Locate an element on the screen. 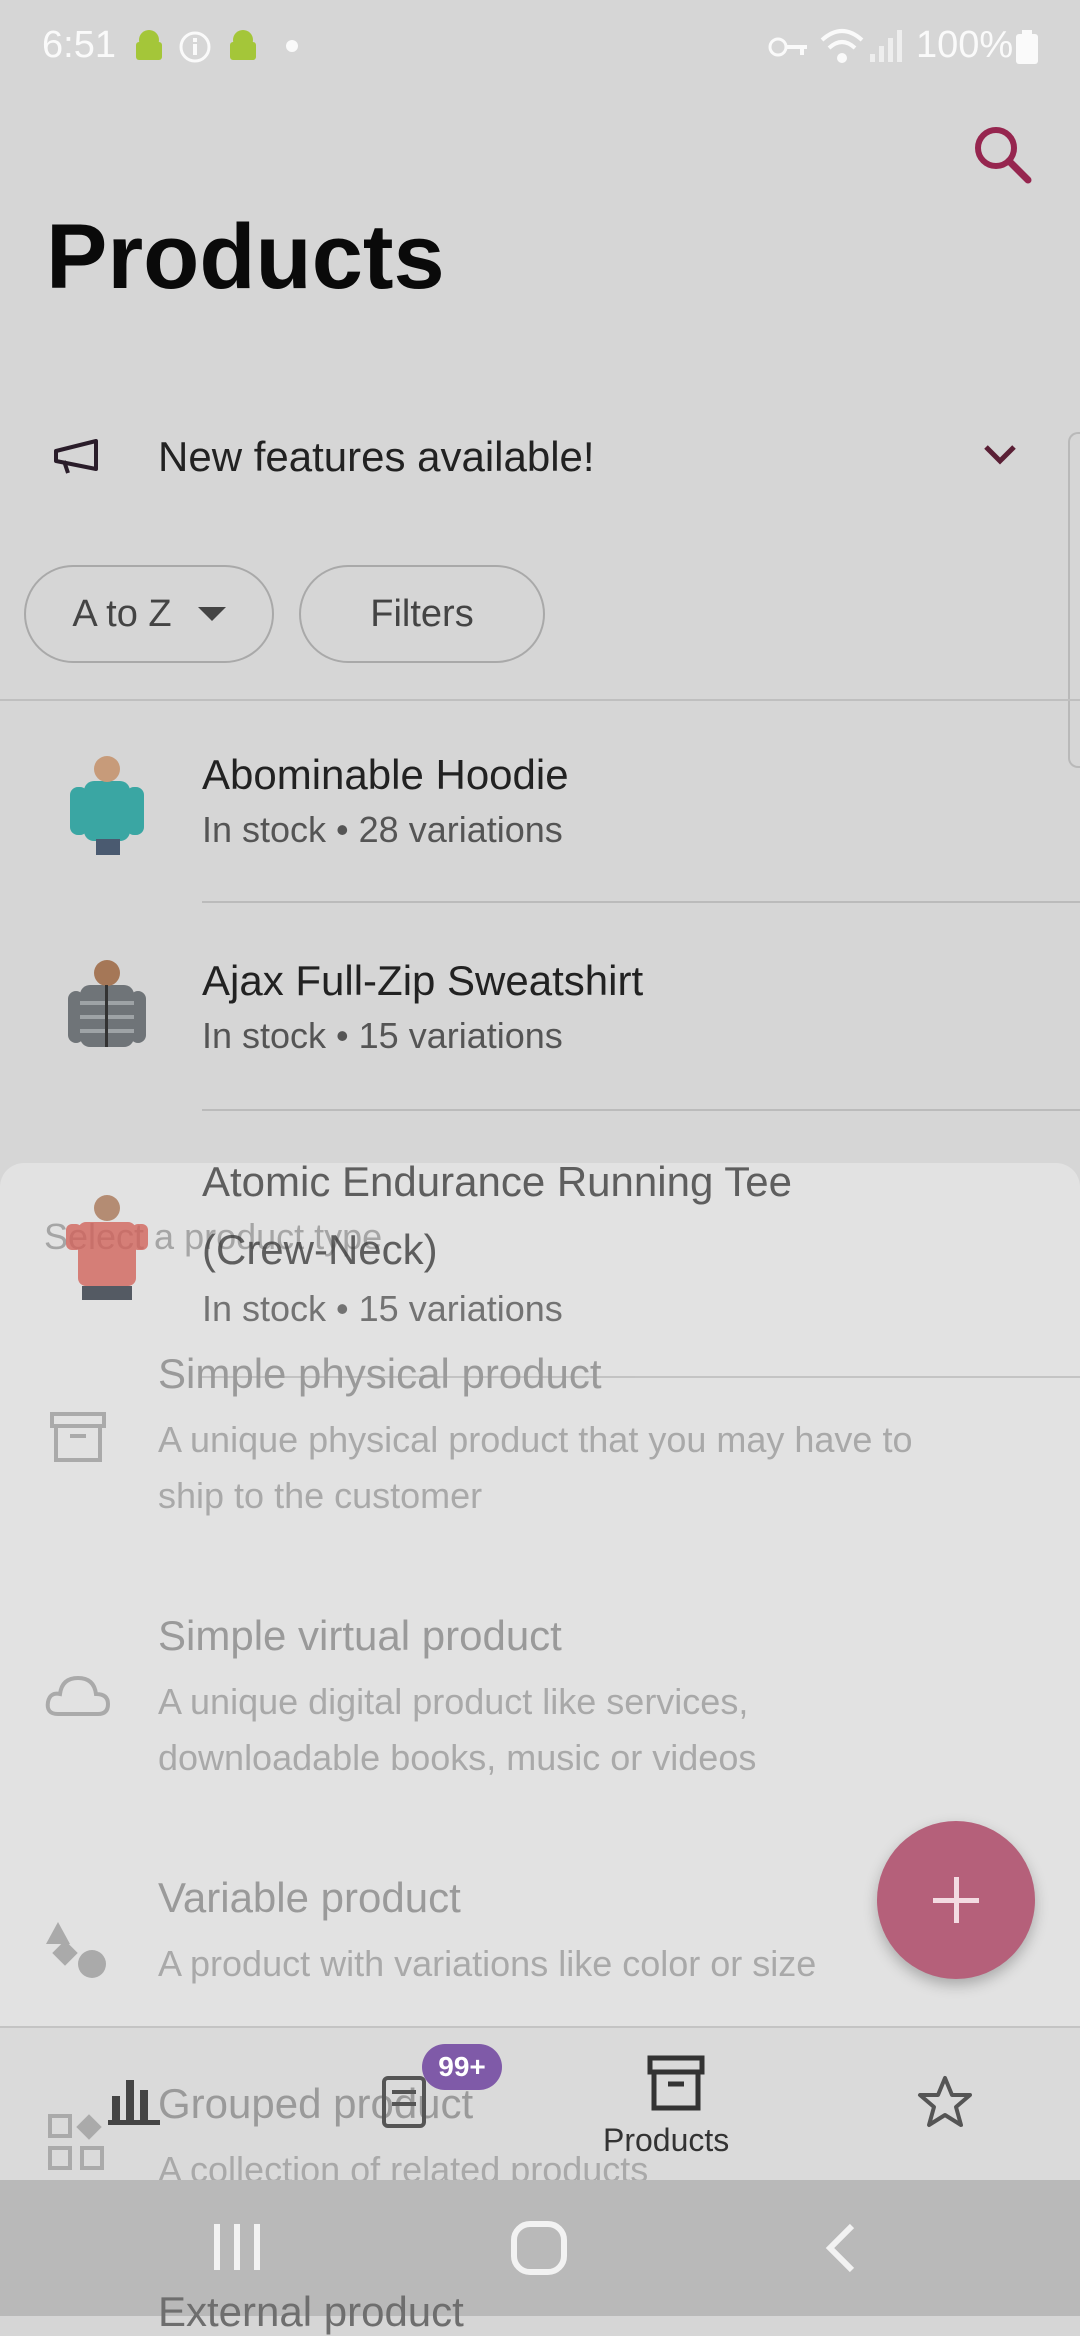 Image resolution: width=1080 pixels, height=2336 pixels. megaphone-icon is located at coordinates (76, 456).